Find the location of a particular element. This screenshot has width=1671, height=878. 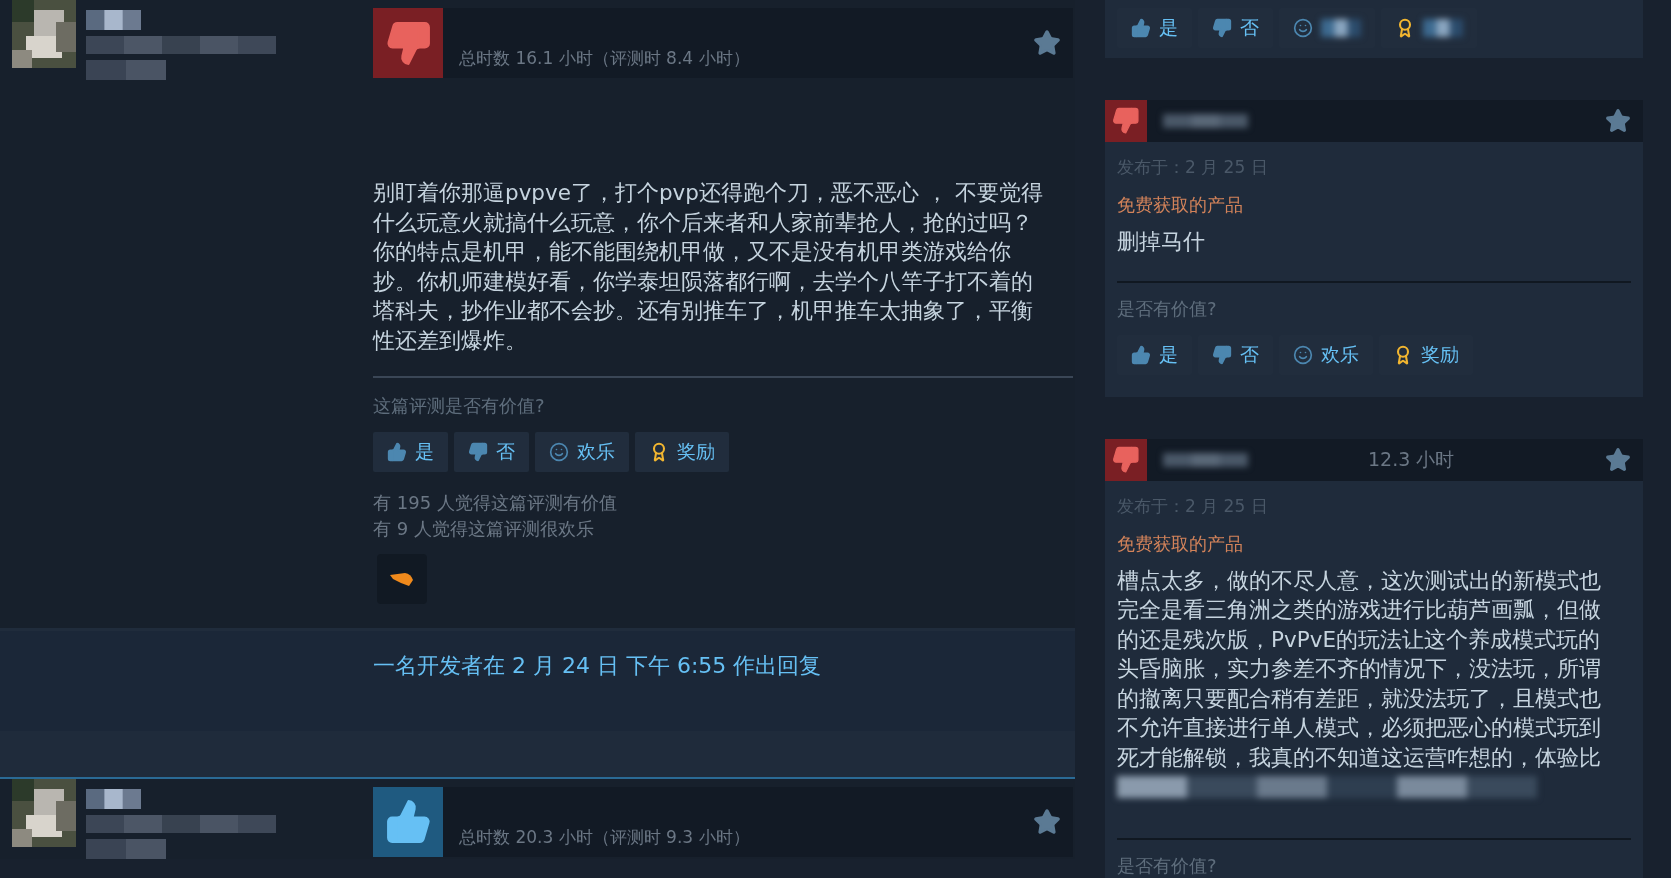

no-vote-button: 否 is located at coordinates (491, 451).